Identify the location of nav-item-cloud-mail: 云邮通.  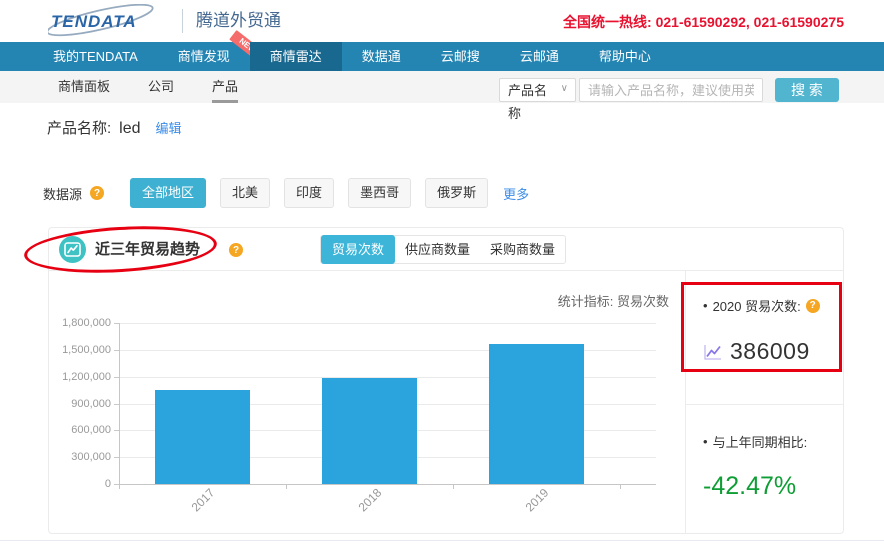
(539, 56).